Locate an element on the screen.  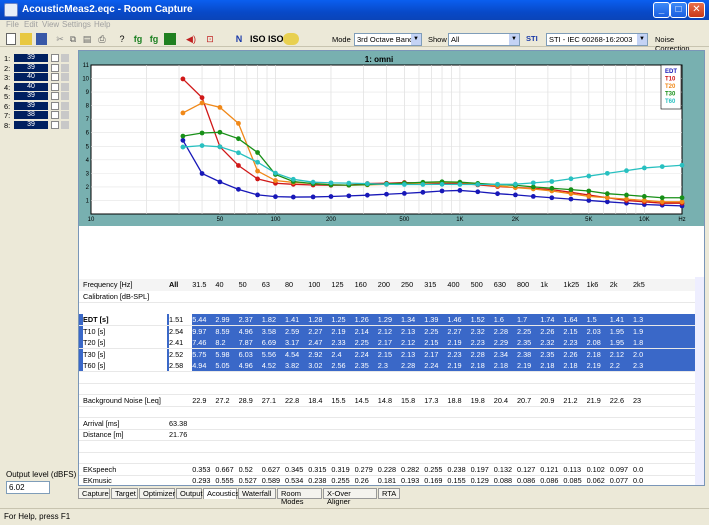
table-cell: 8.2 is located at coordinates (226, 342).